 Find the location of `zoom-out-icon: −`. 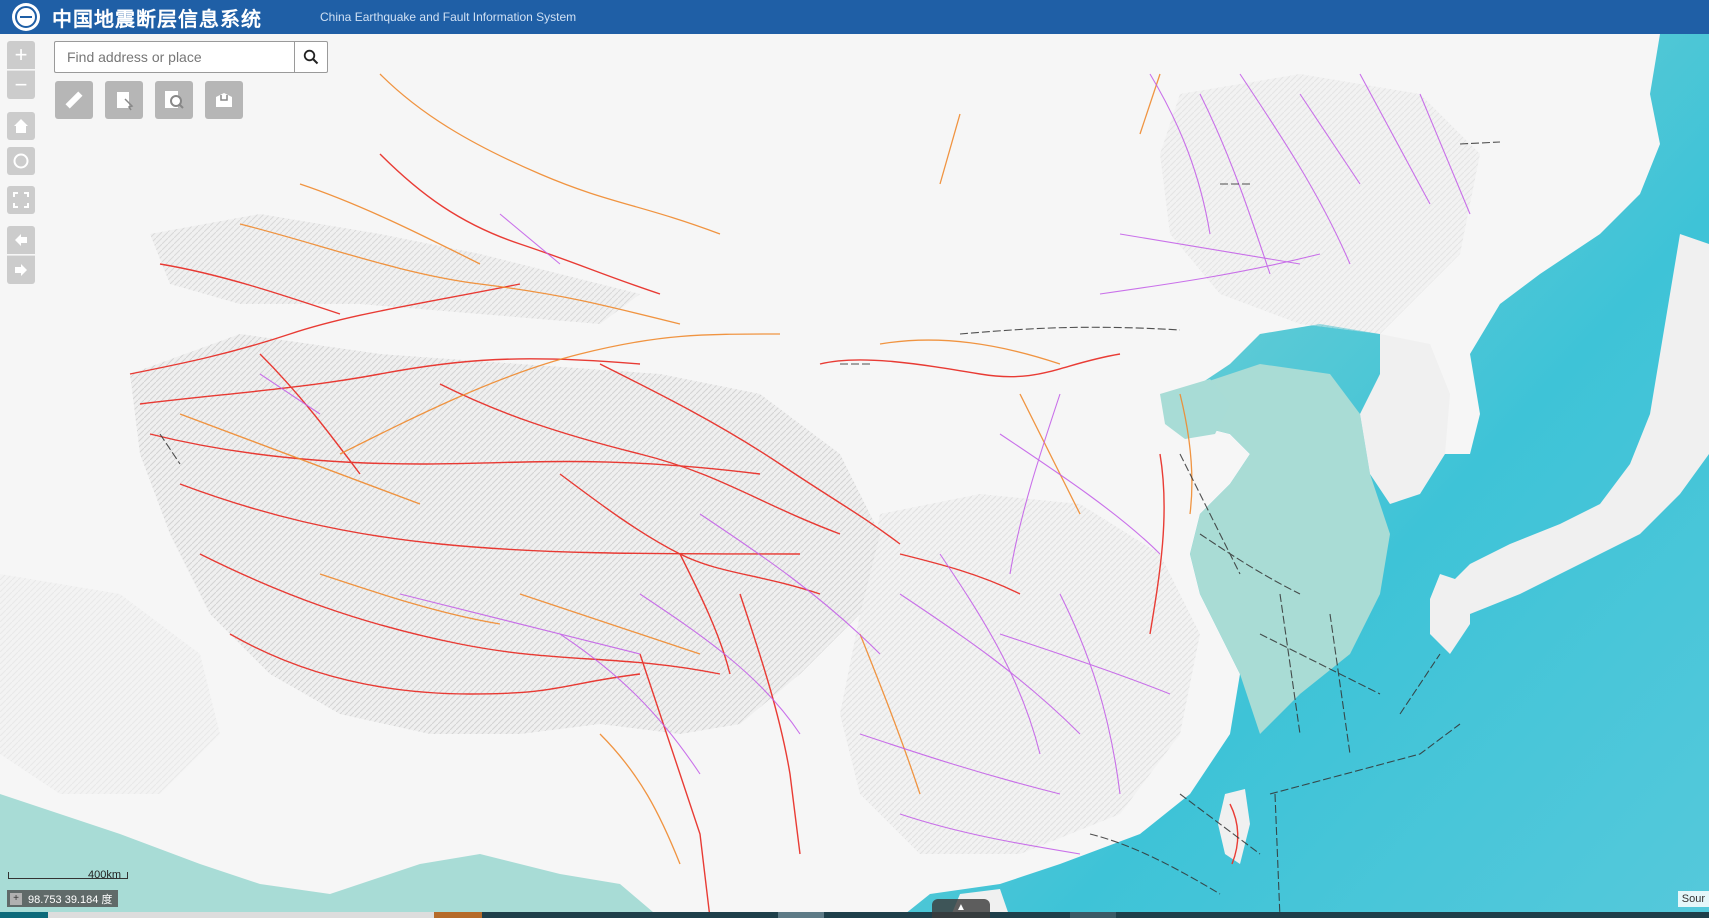

zoom-out-icon: − is located at coordinates (21, 84).